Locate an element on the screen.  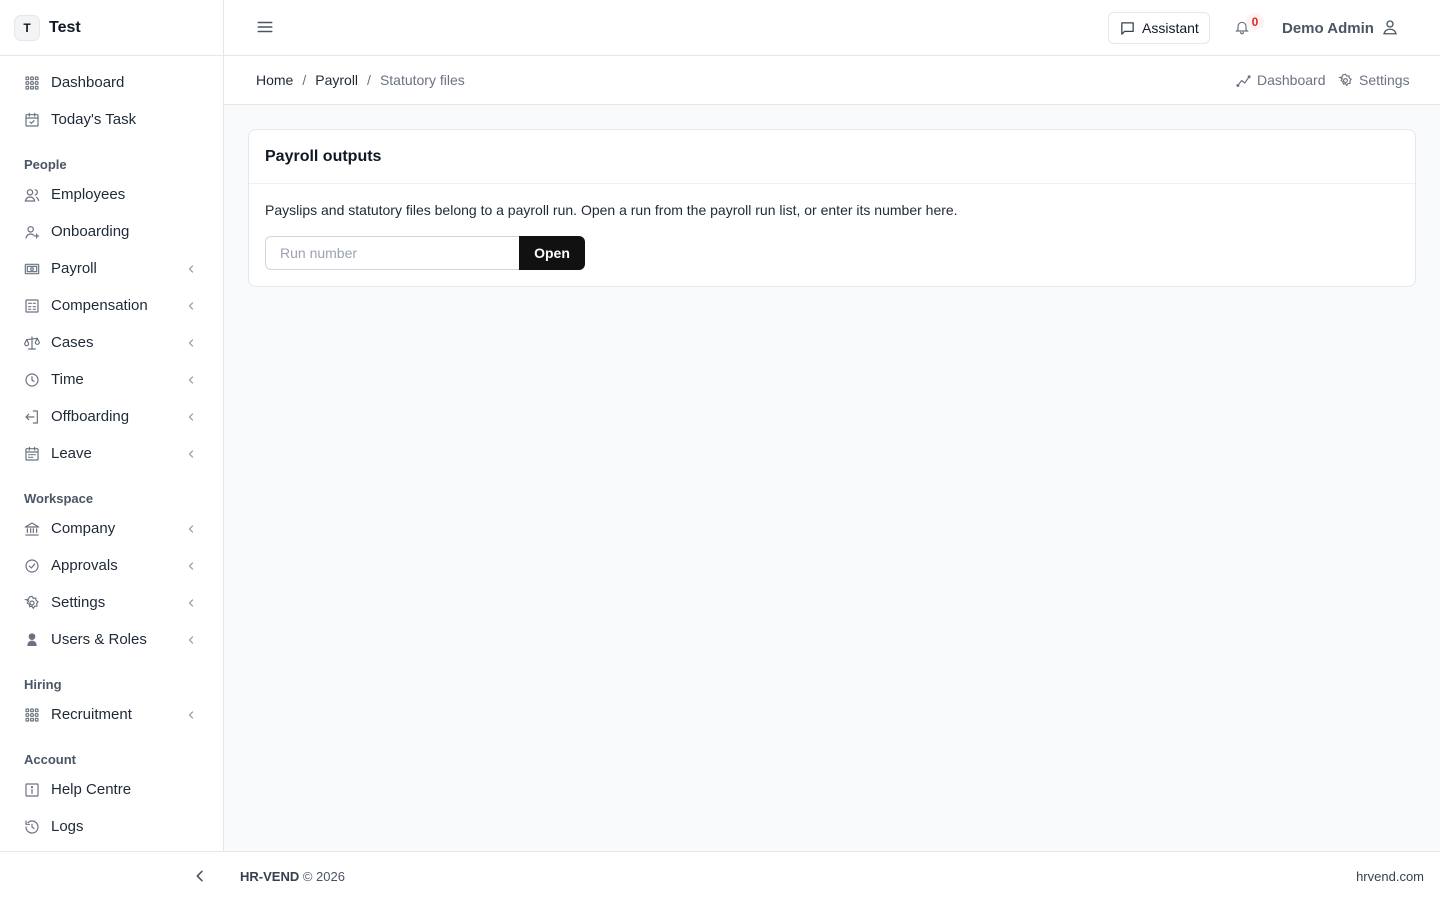
sidebar-item-label: Recruitment is located at coordinates (91, 714).